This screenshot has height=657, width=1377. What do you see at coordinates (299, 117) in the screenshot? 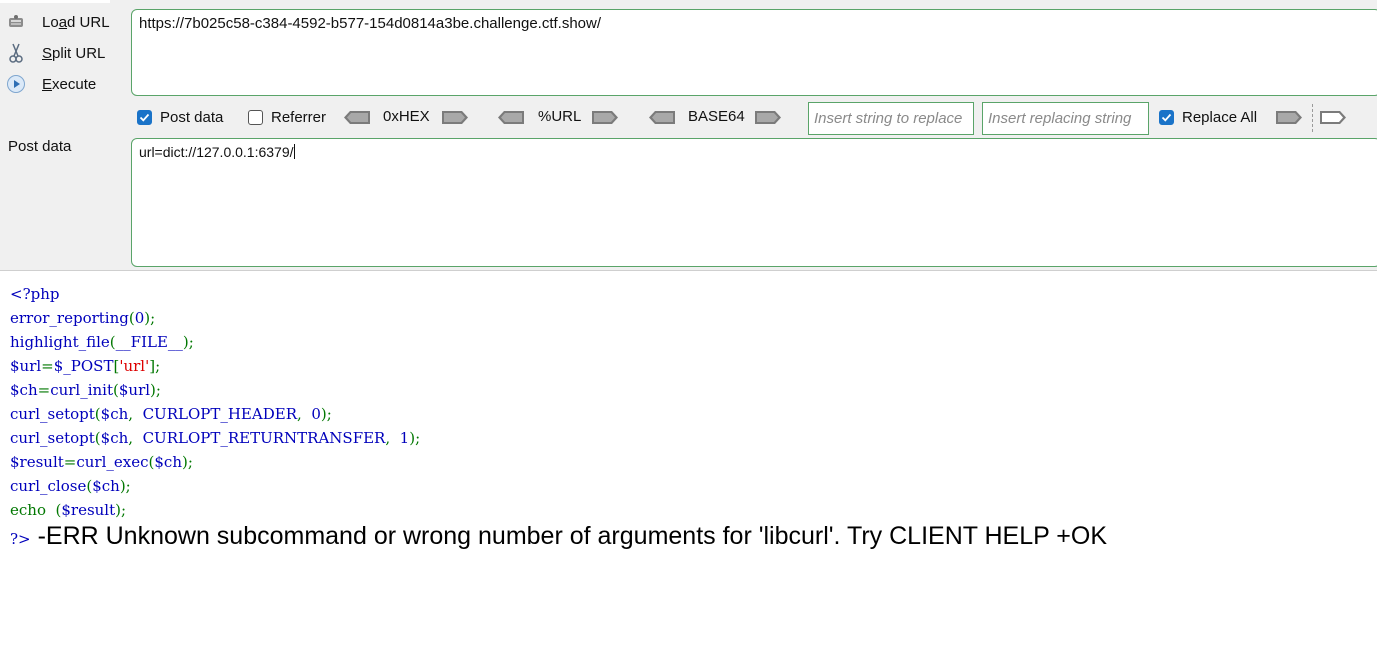
I see `referrer-label: Referrer` at bounding box center [299, 117].